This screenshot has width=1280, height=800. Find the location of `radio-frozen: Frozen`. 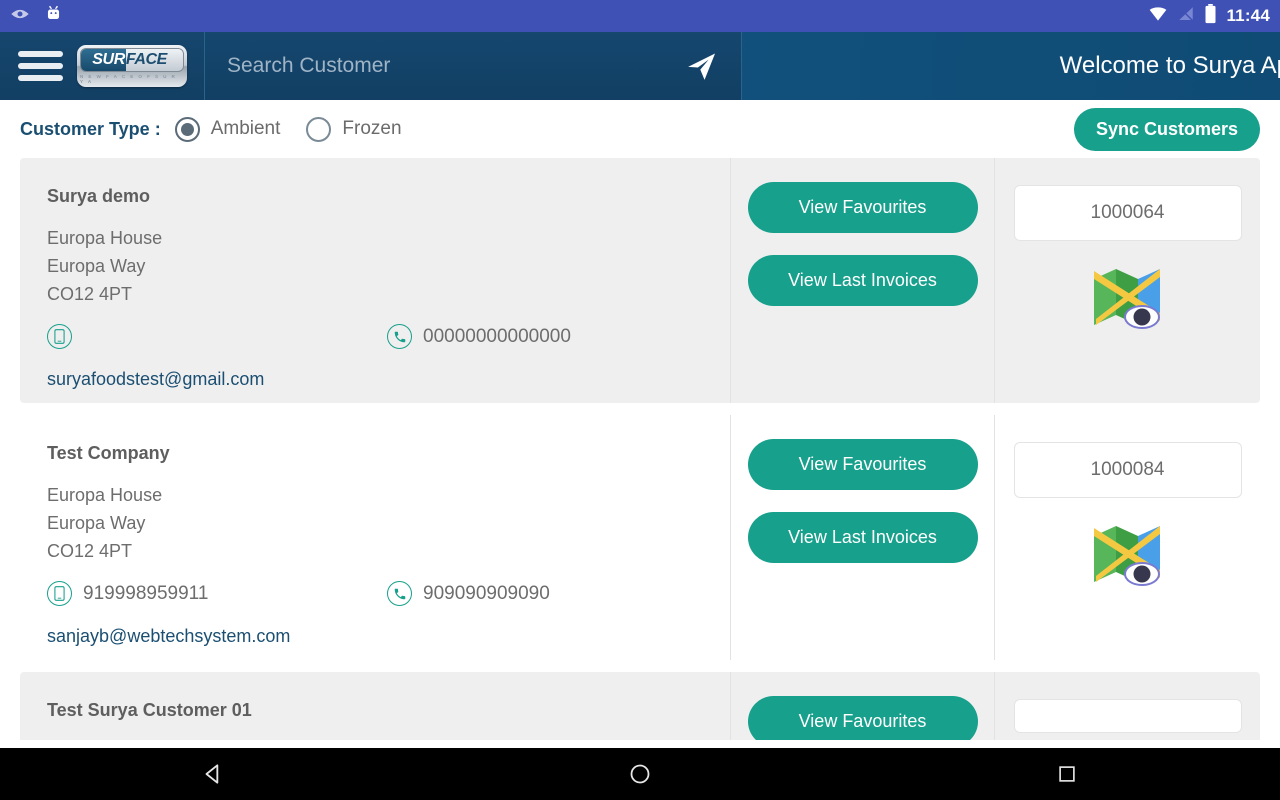

radio-frozen: Frozen is located at coordinates (354, 129).